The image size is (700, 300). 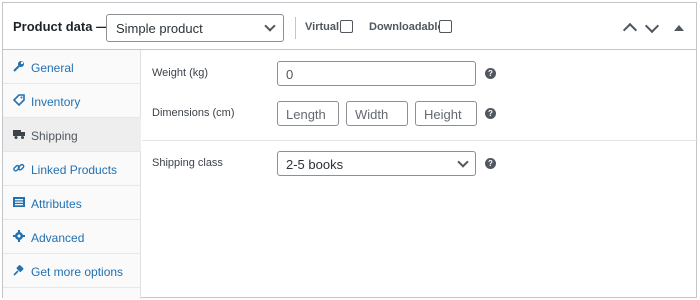 I want to click on tab-label: Linked Products, so click(x=74, y=170).